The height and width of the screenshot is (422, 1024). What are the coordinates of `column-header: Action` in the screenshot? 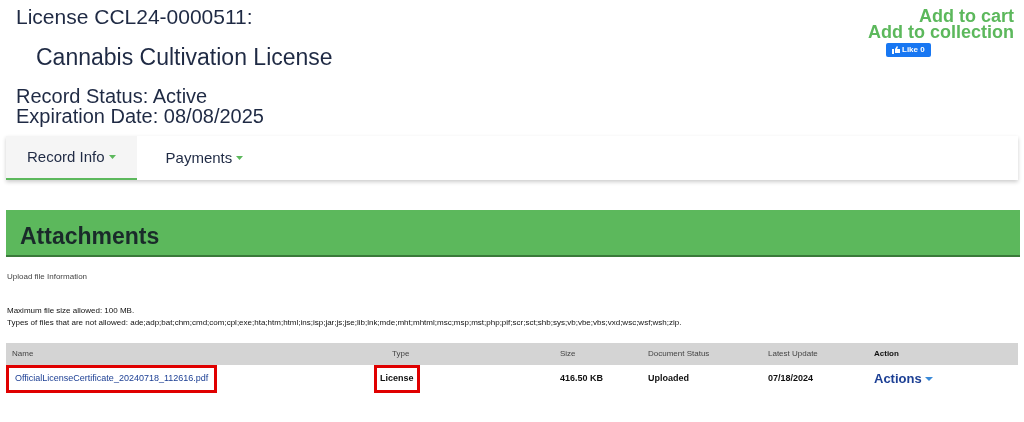 It's located at (886, 354).